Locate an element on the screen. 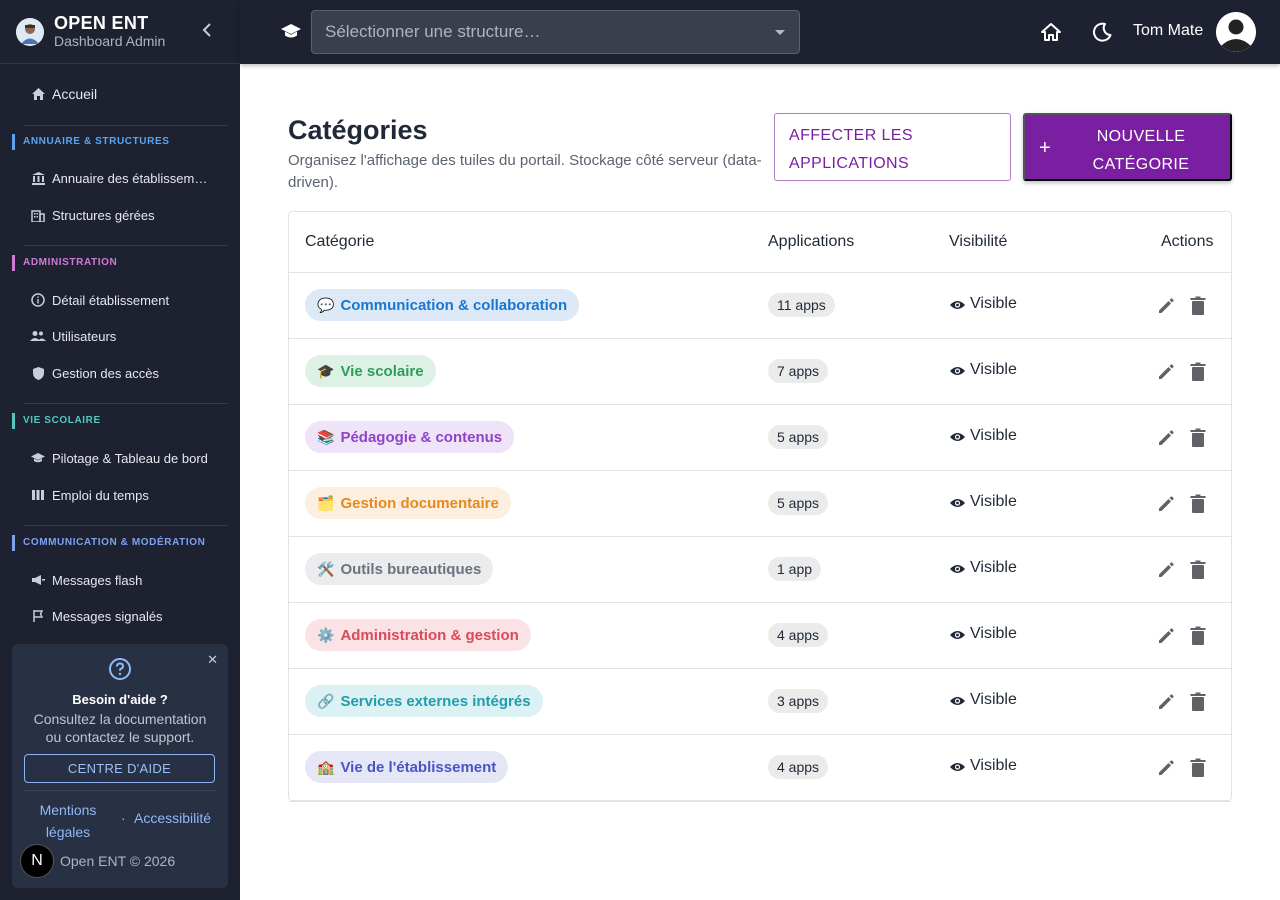  category-name: Vie scolaire is located at coordinates (382, 371).